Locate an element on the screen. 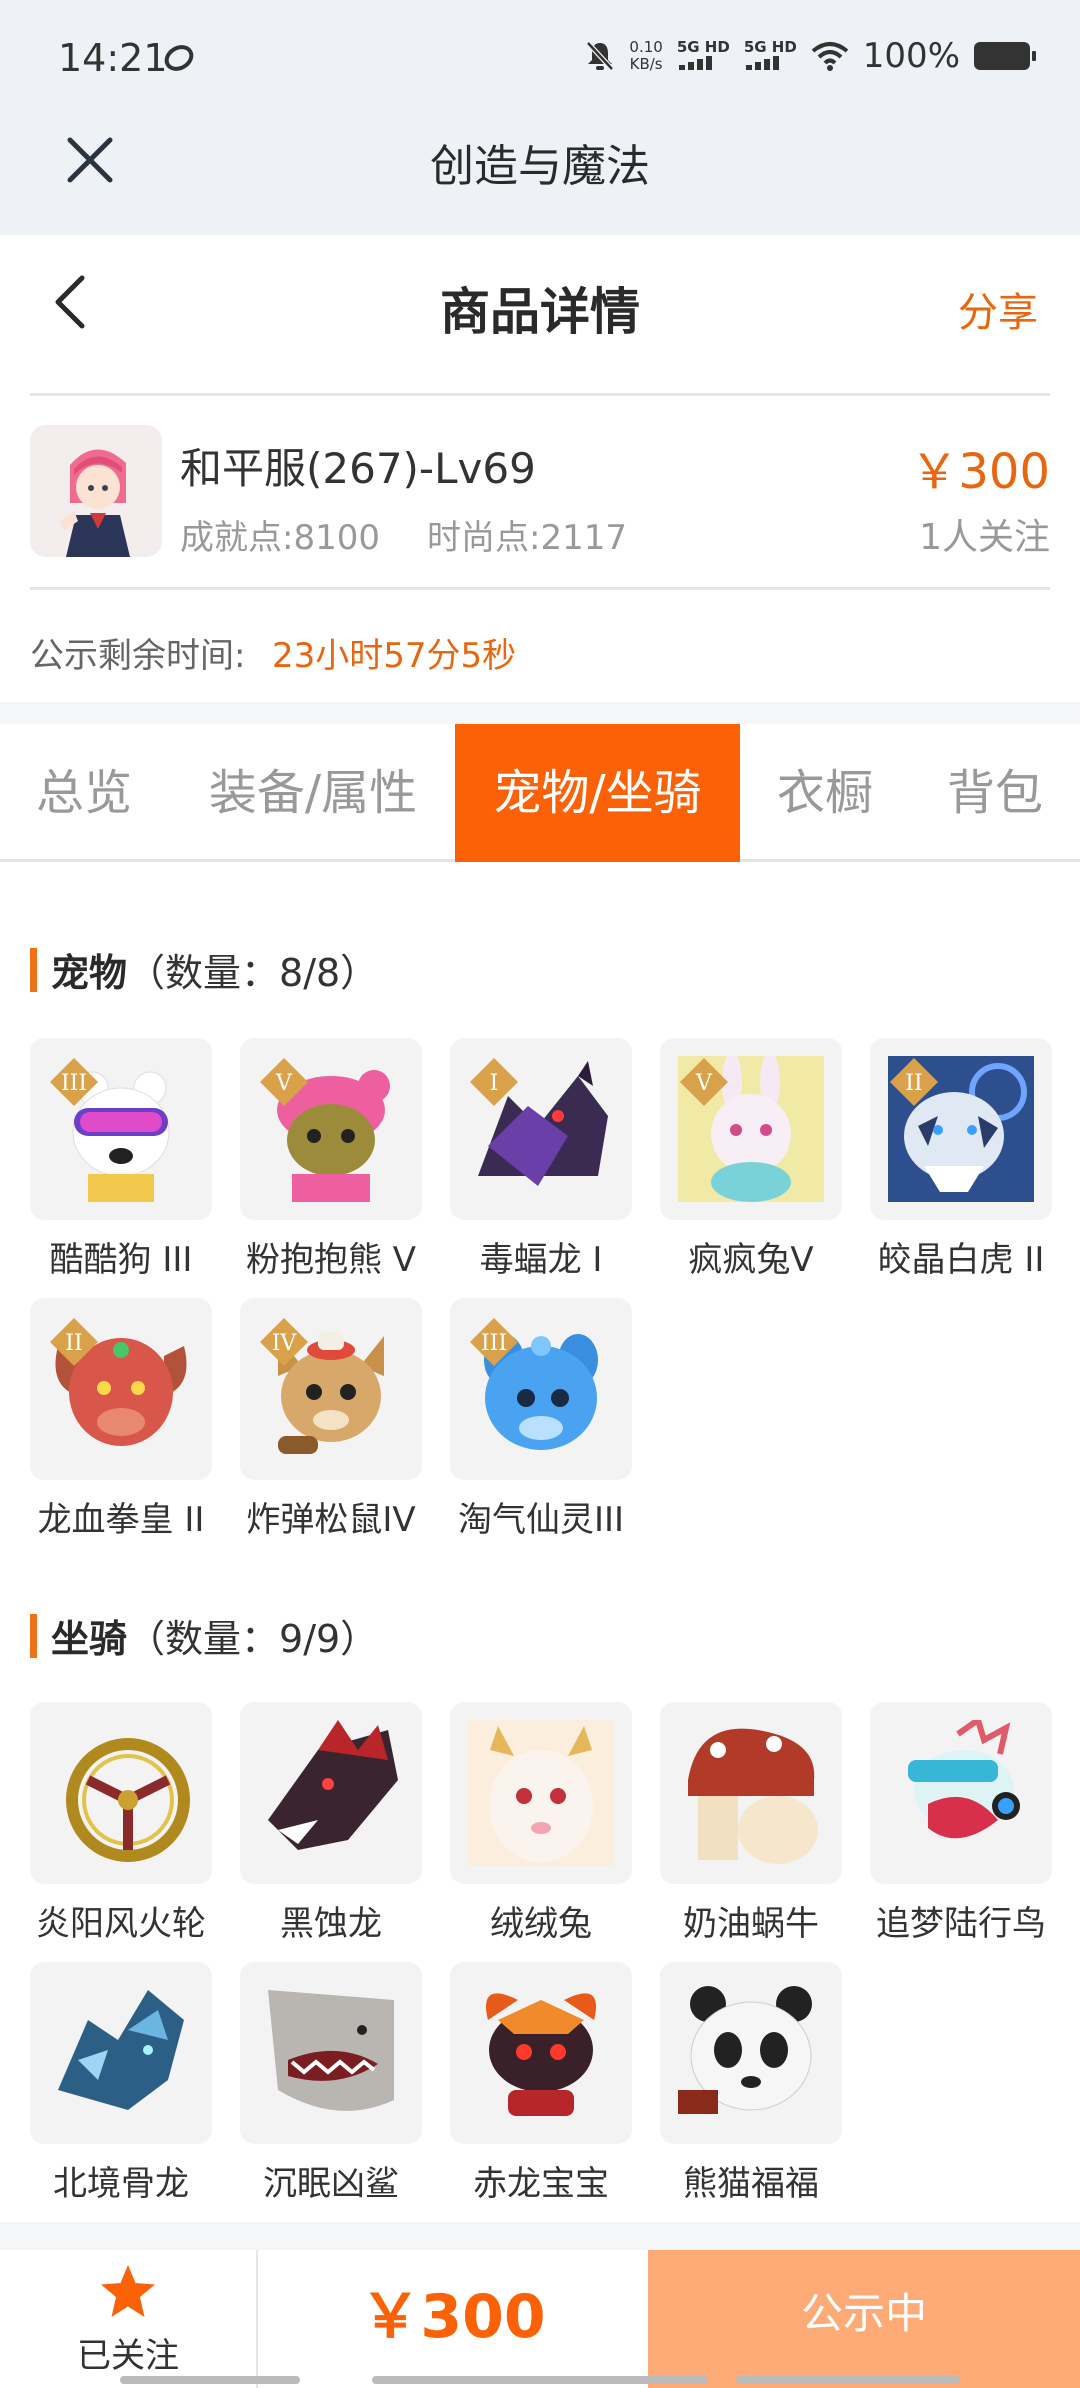  svg-text: III is located at coordinates (494, 1343).